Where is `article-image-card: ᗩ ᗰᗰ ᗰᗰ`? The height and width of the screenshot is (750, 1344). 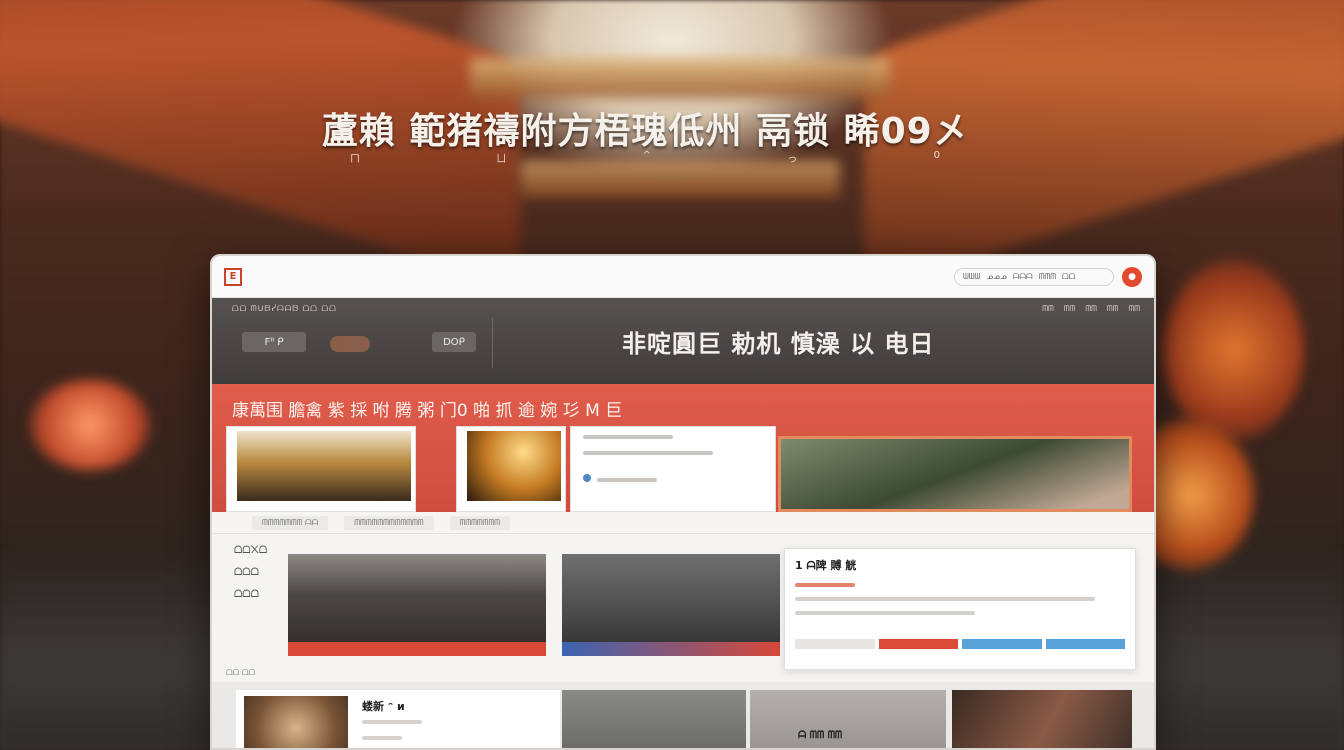
article-image-card: ᗩ ᗰᗰ ᗰᗰ is located at coordinates (848, 719).